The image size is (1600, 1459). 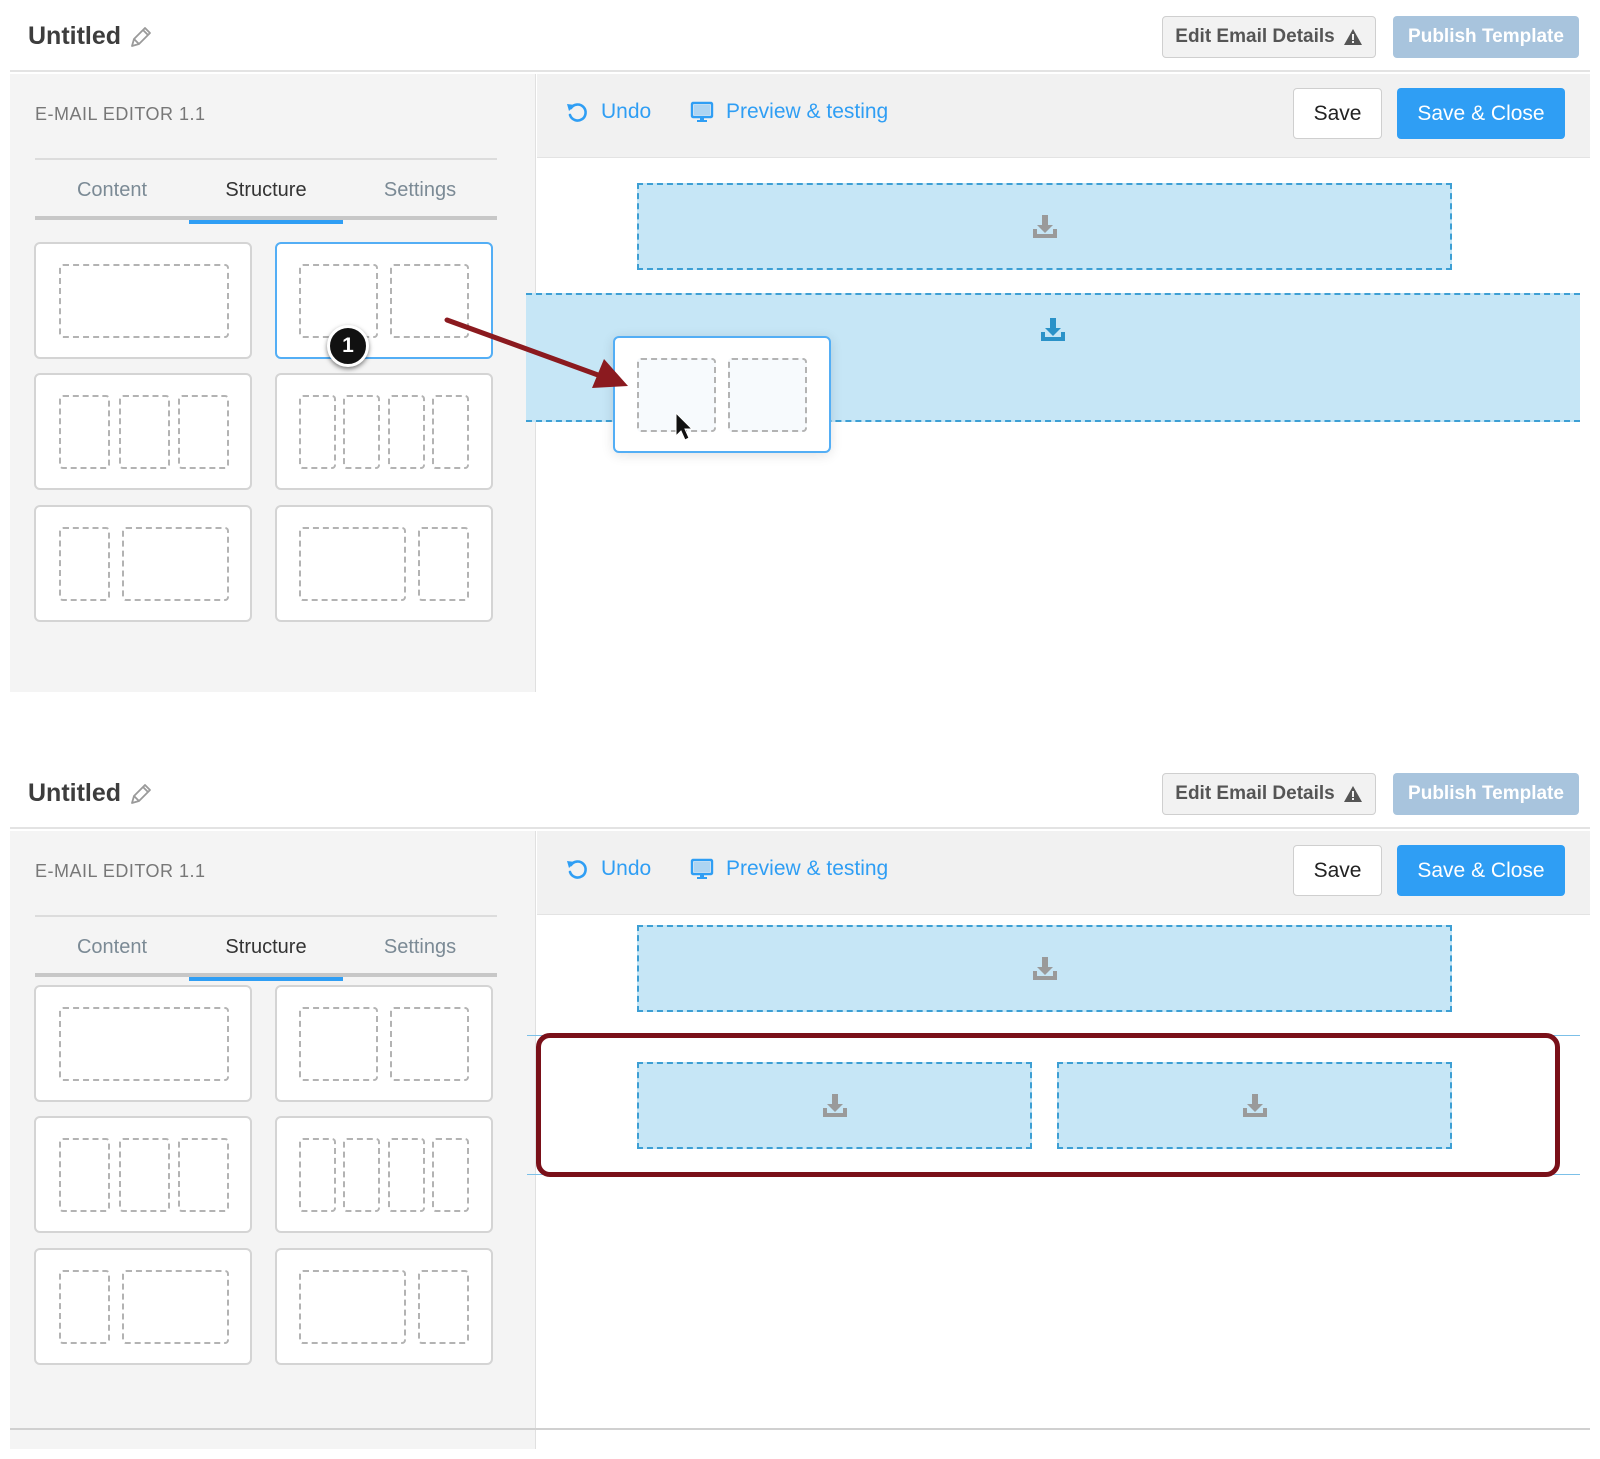 What do you see at coordinates (120, 871) in the screenshot?
I see `sidebar-title: E-MAIL EDITOR 1.1` at bounding box center [120, 871].